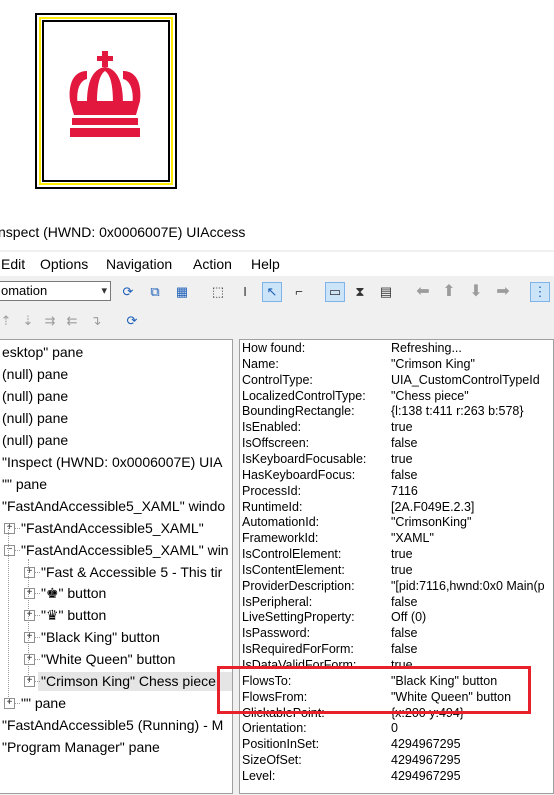 The width and height of the screenshot is (554, 795). Describe the element at coordinates (104, 291) in the screenshot. I see `chevron-down-icon: ▾` at that location.